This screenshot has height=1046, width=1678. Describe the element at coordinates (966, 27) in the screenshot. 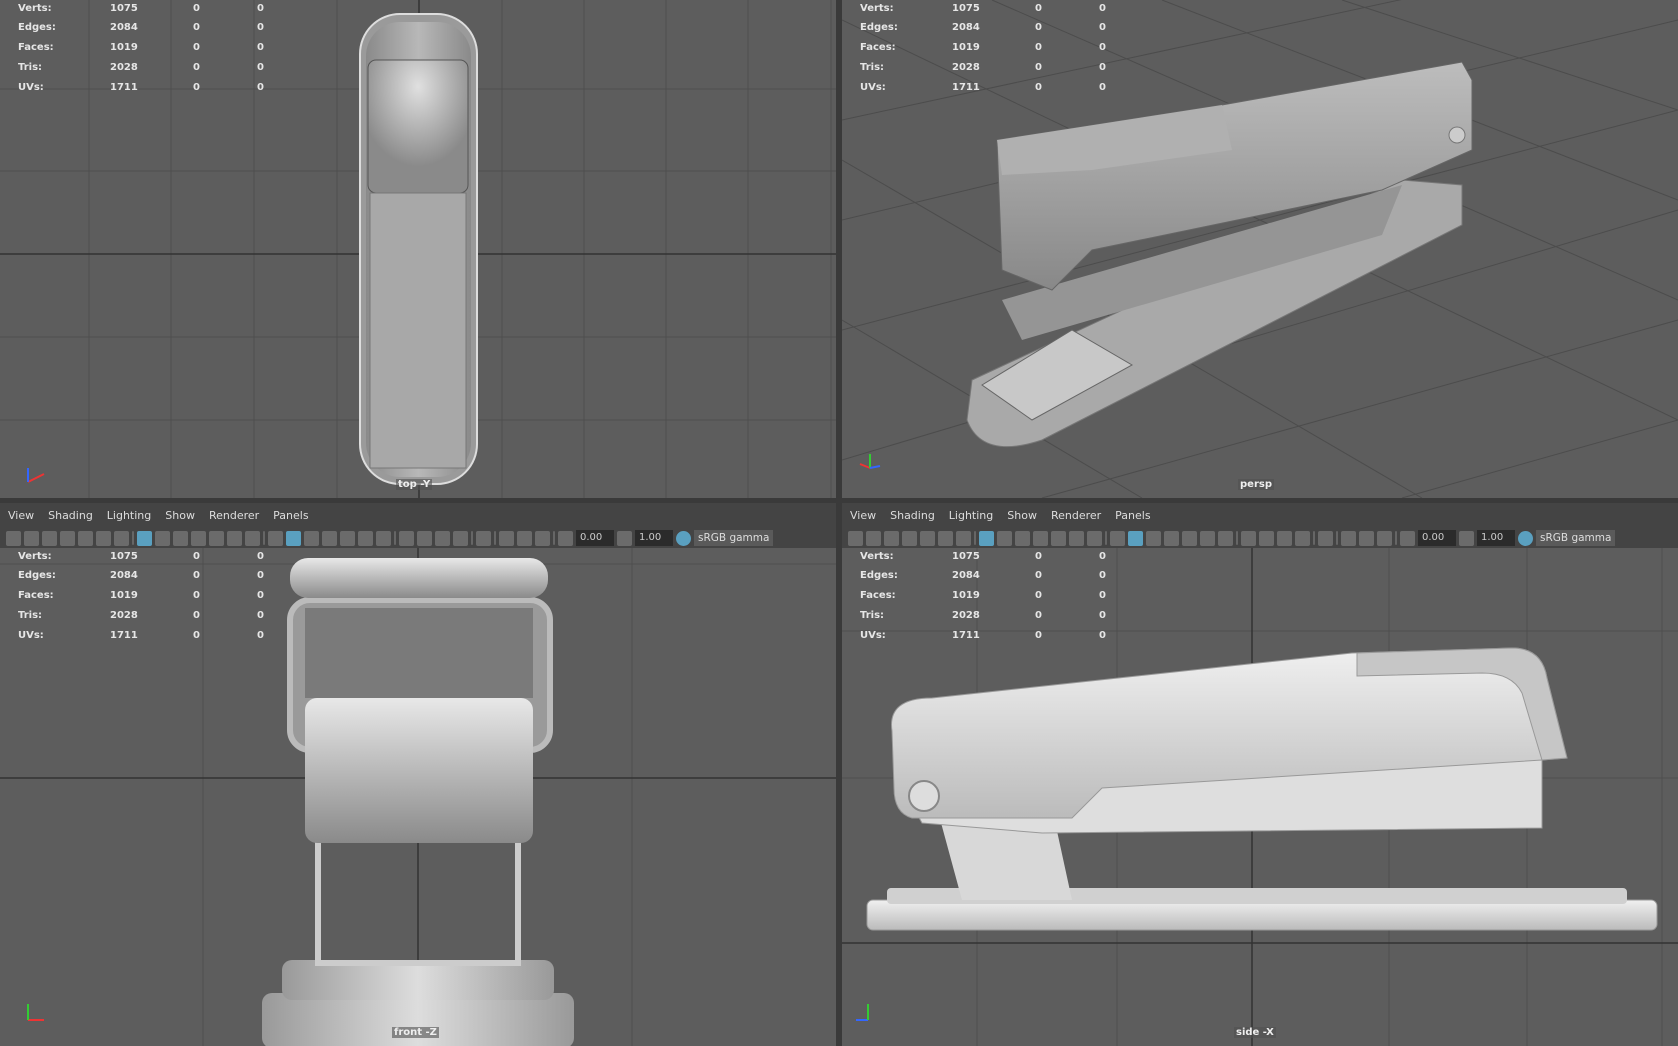

I see `stat-value: 2084` at that location.